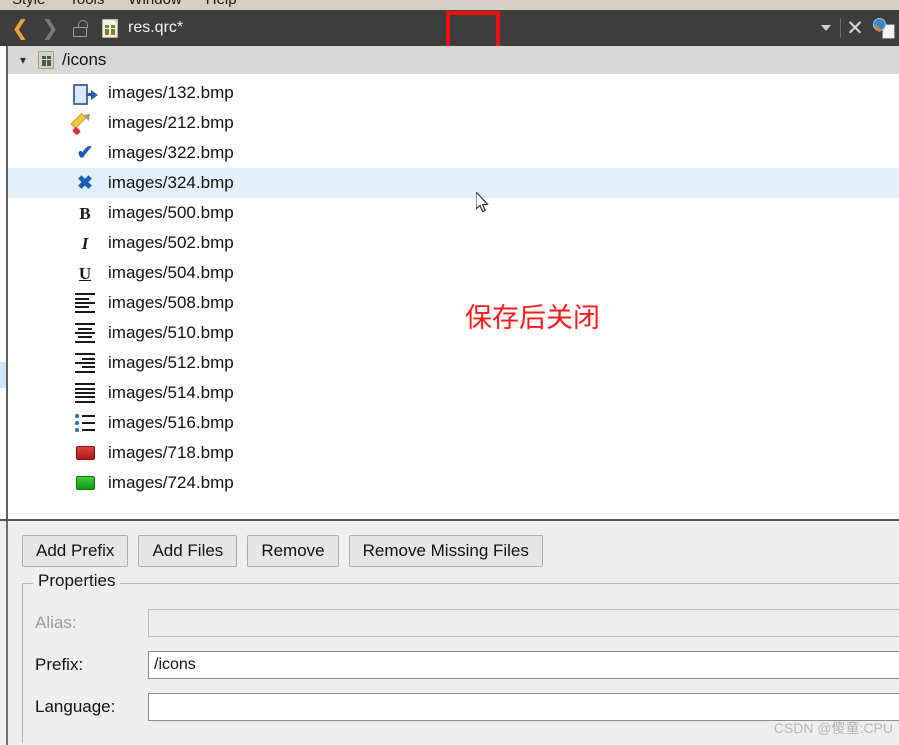 This screenshot has height=745, width=899. I want to click on green-color-swatch-icon, so click(85, 483).